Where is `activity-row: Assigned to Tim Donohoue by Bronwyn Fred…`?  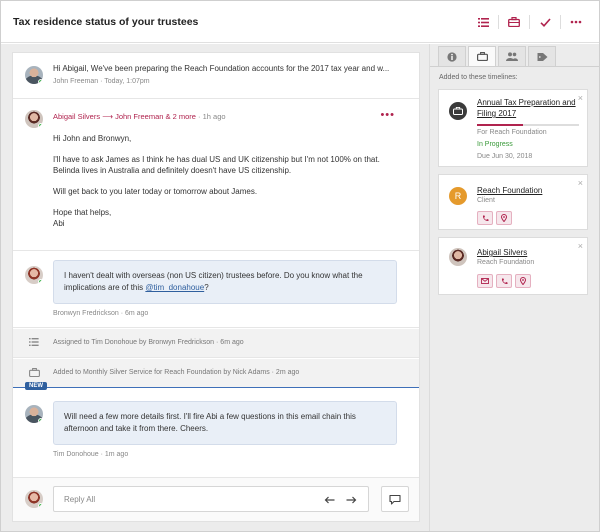
activity-row: Assigned to Tim Donohoue by Bronwyn Fred… is located at coordinates (216, 343).